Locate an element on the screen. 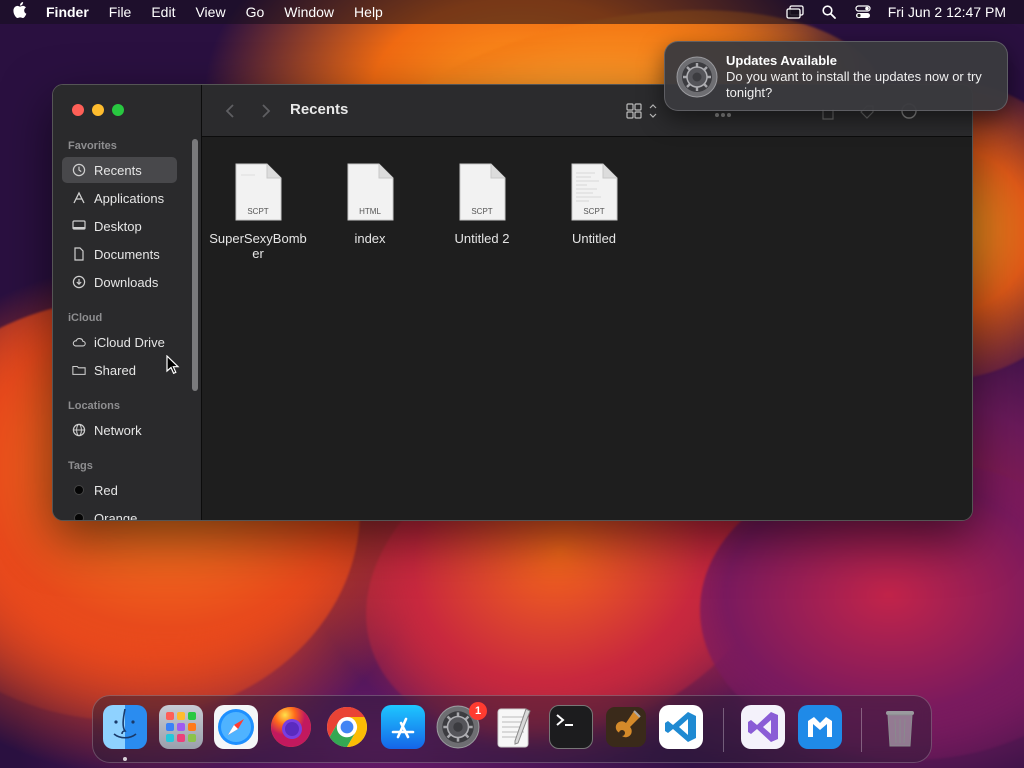 The width and height of the screenshot is (1024, 768). sidebar-item-documents: Documents is located at coordinates (119, 254).